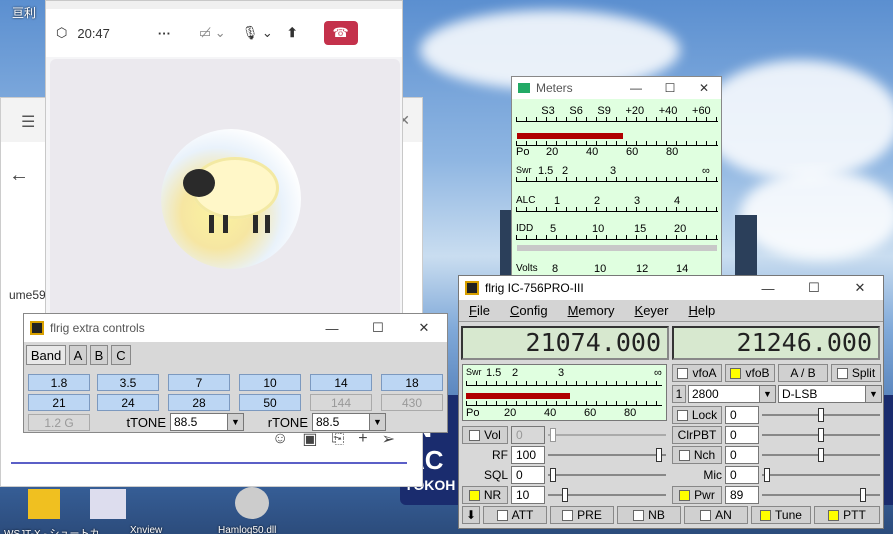 This screenshot has width=893, height=534. What do you see at coordinates (856, 373) in the screenshot?
I see `split-button: Split` at bounding box center [856, 373].